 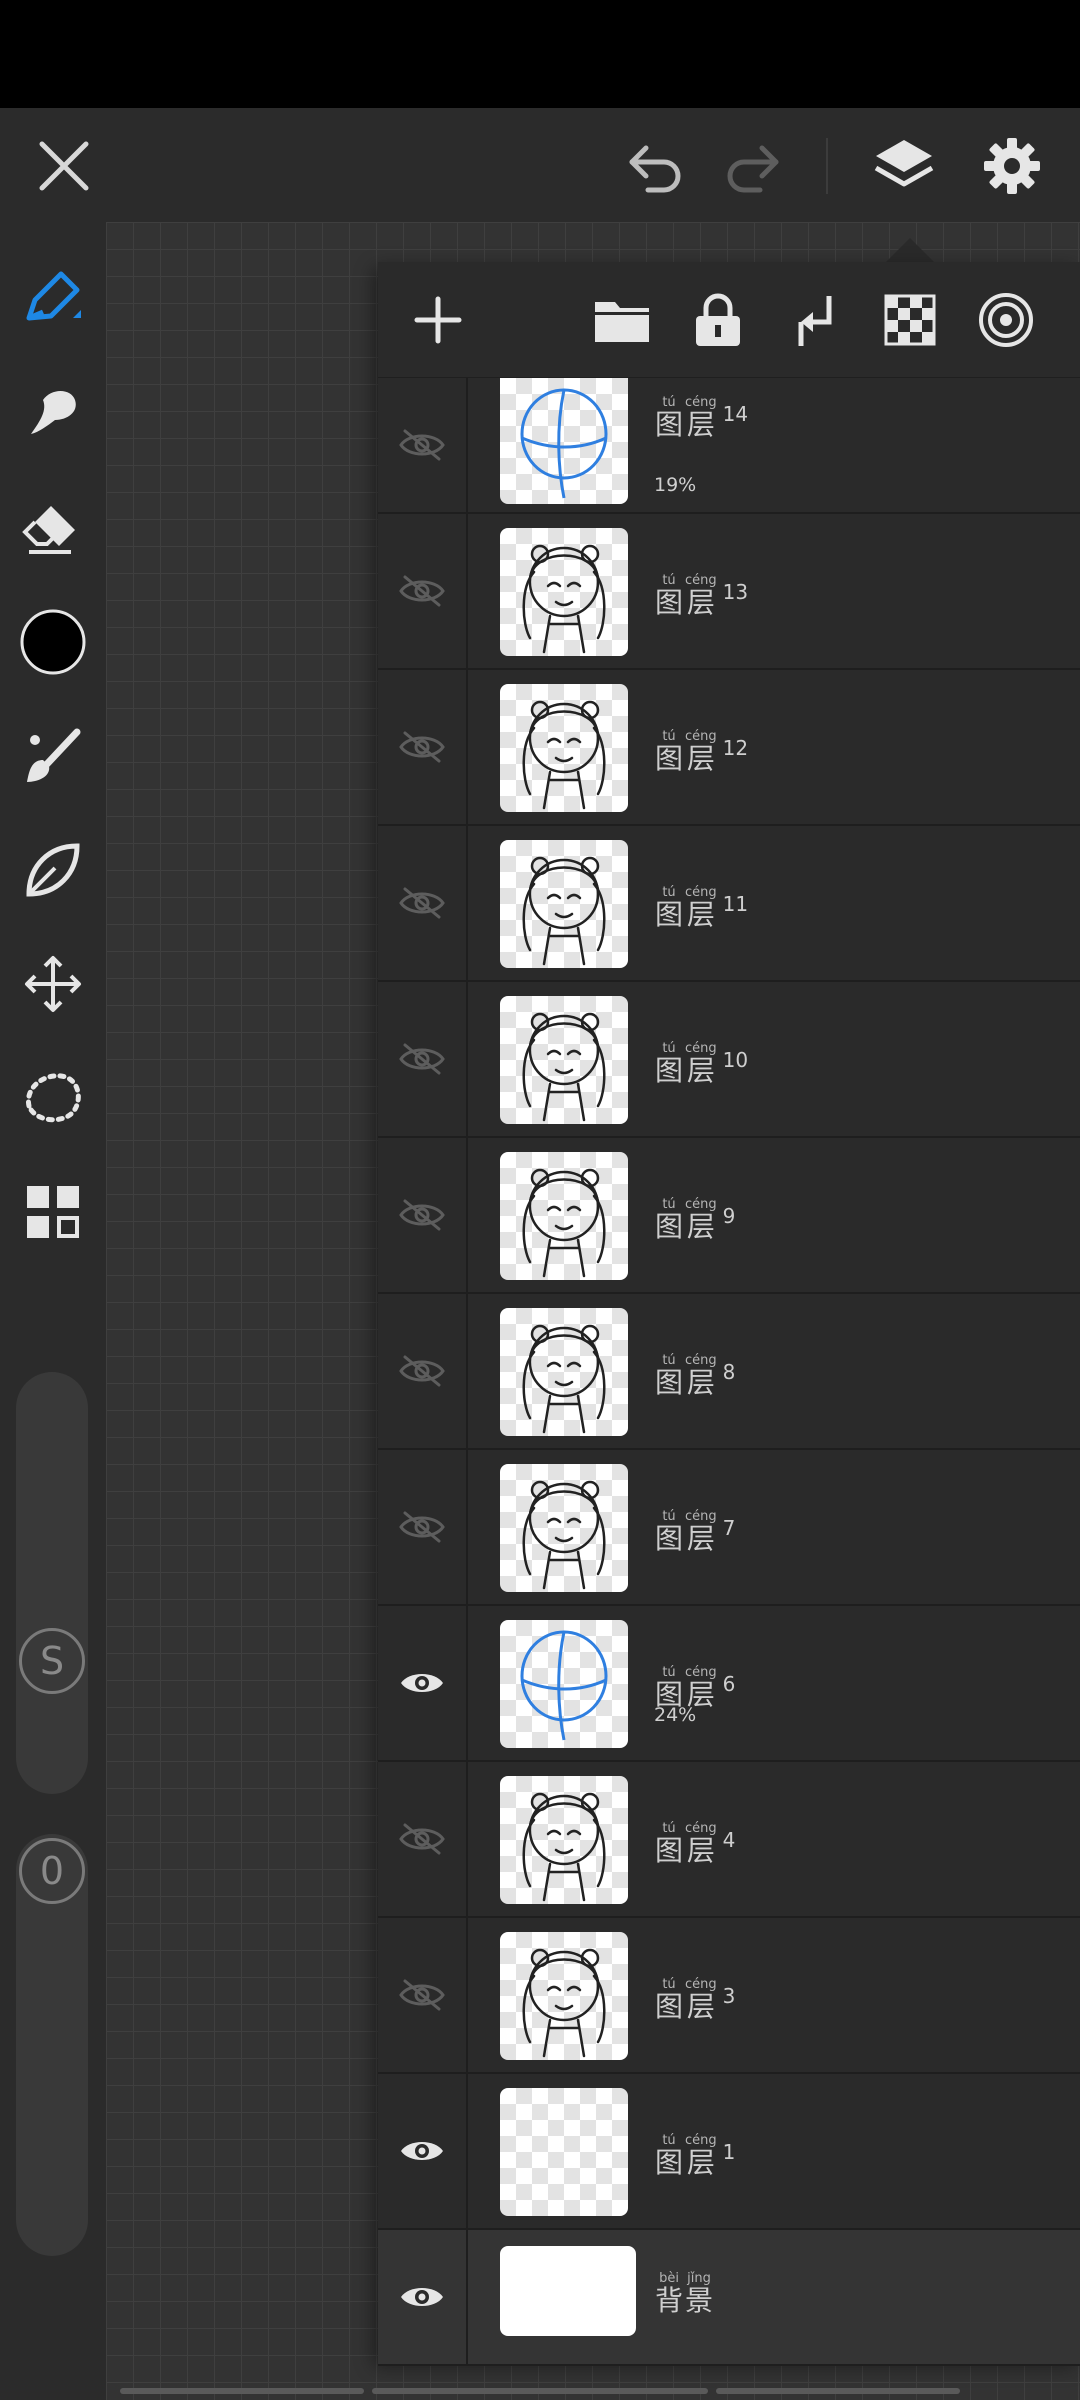 I want to click on layer-opacity: 24%, so click(x=675, y=1715).